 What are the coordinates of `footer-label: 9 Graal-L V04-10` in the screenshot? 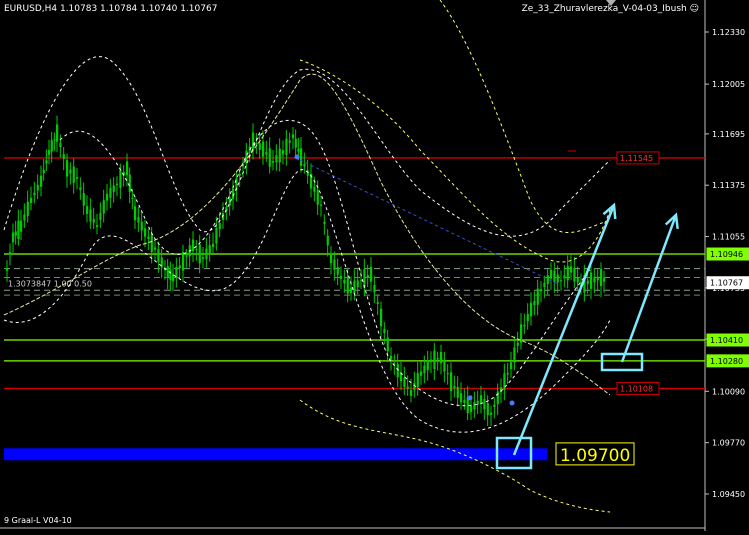 It's located at (38, 520).